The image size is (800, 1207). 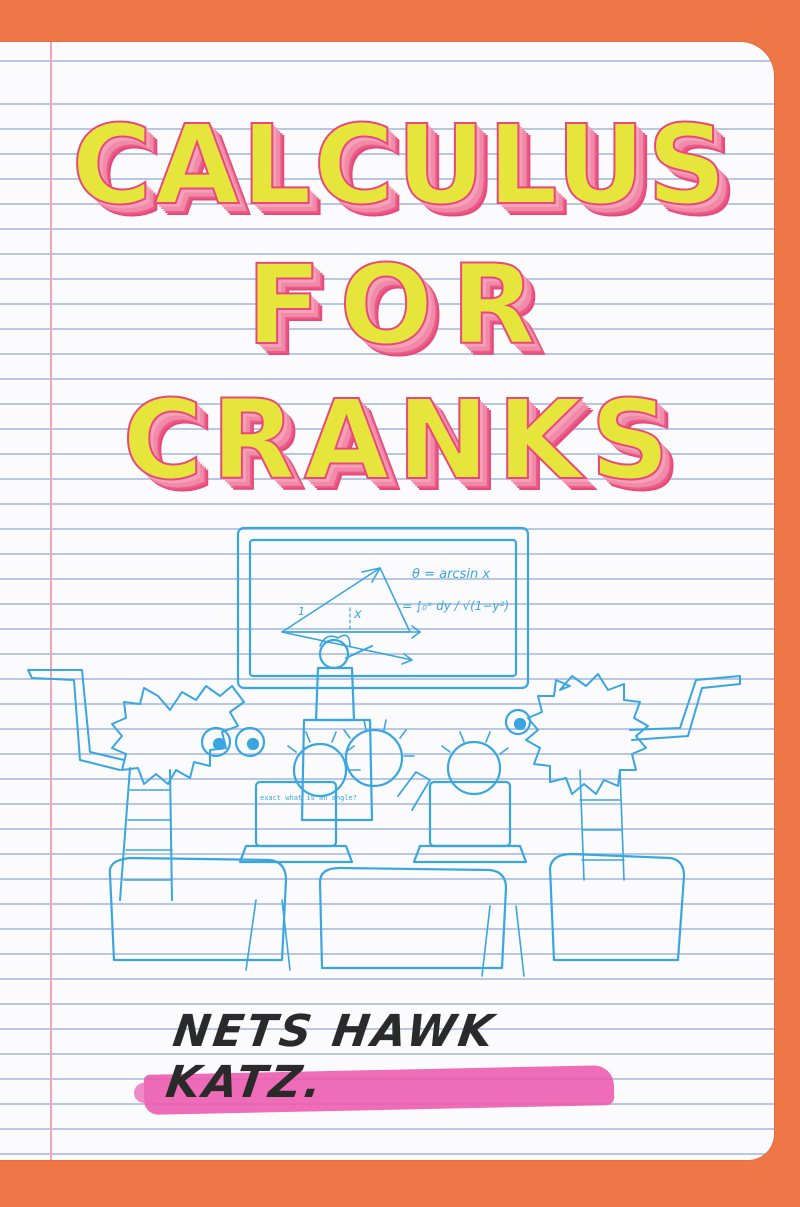 I want to click on left-gear-creature, so click(x=146, y=785).